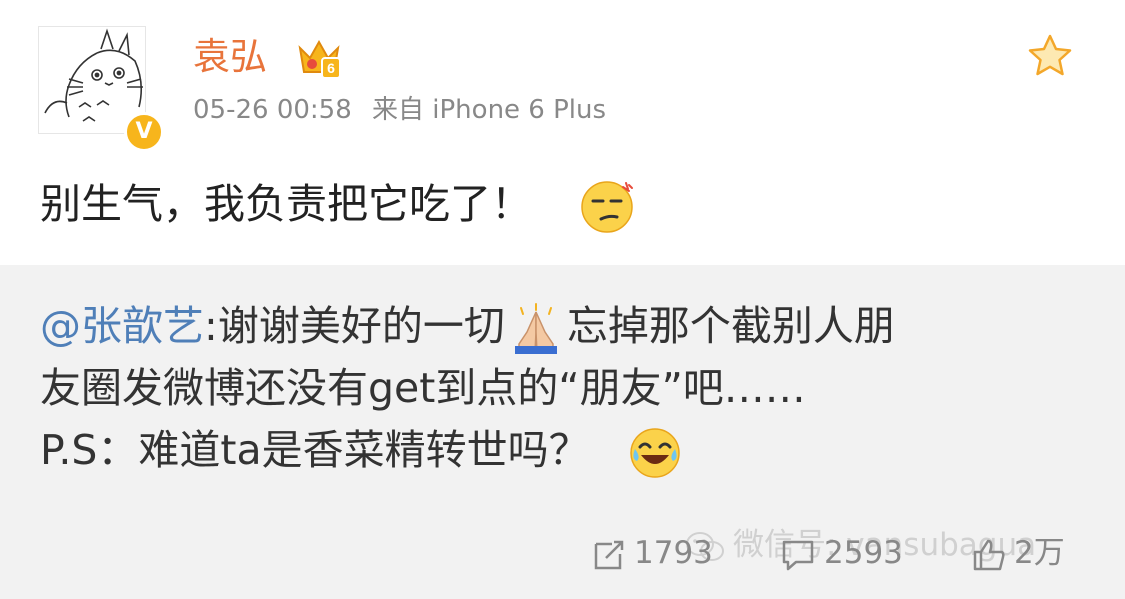  What do you see at coordinates (673, 553) in the screenshot?
I see `repost-count: 1793` at bounding box center [673, 553].